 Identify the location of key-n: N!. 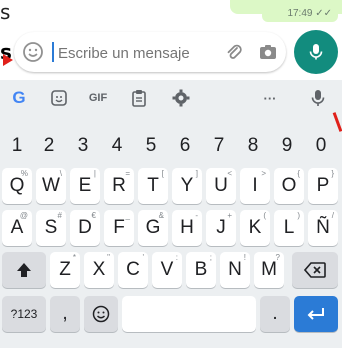
(235, 270).